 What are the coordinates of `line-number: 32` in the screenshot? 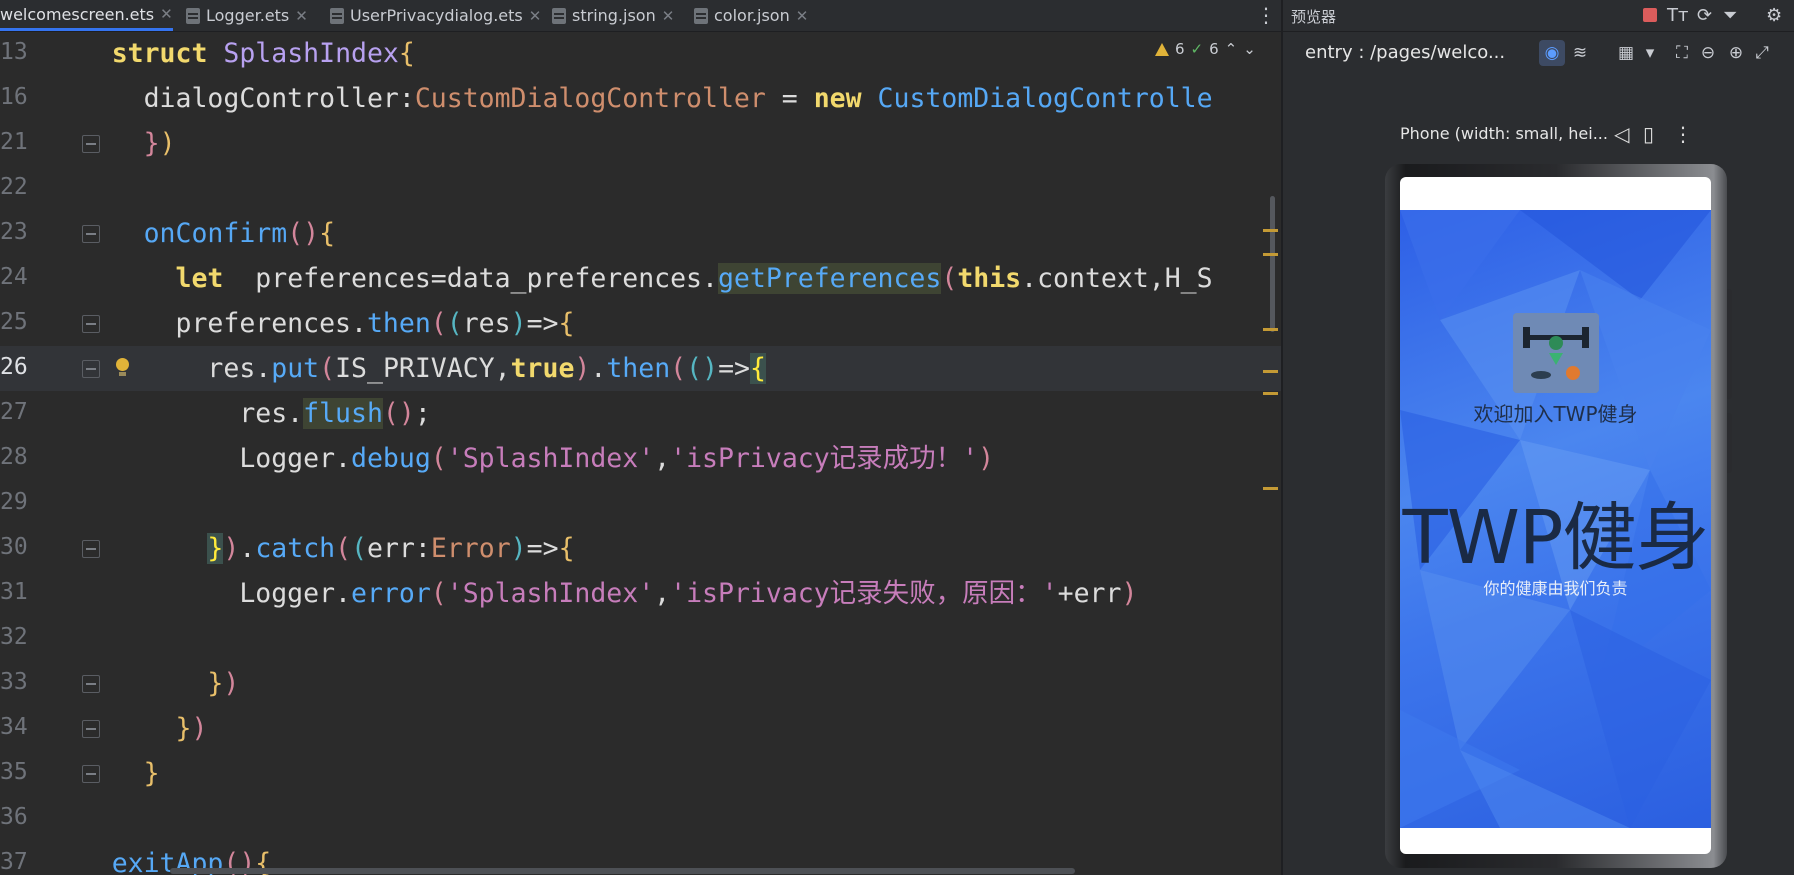 It's located at (14, 637).